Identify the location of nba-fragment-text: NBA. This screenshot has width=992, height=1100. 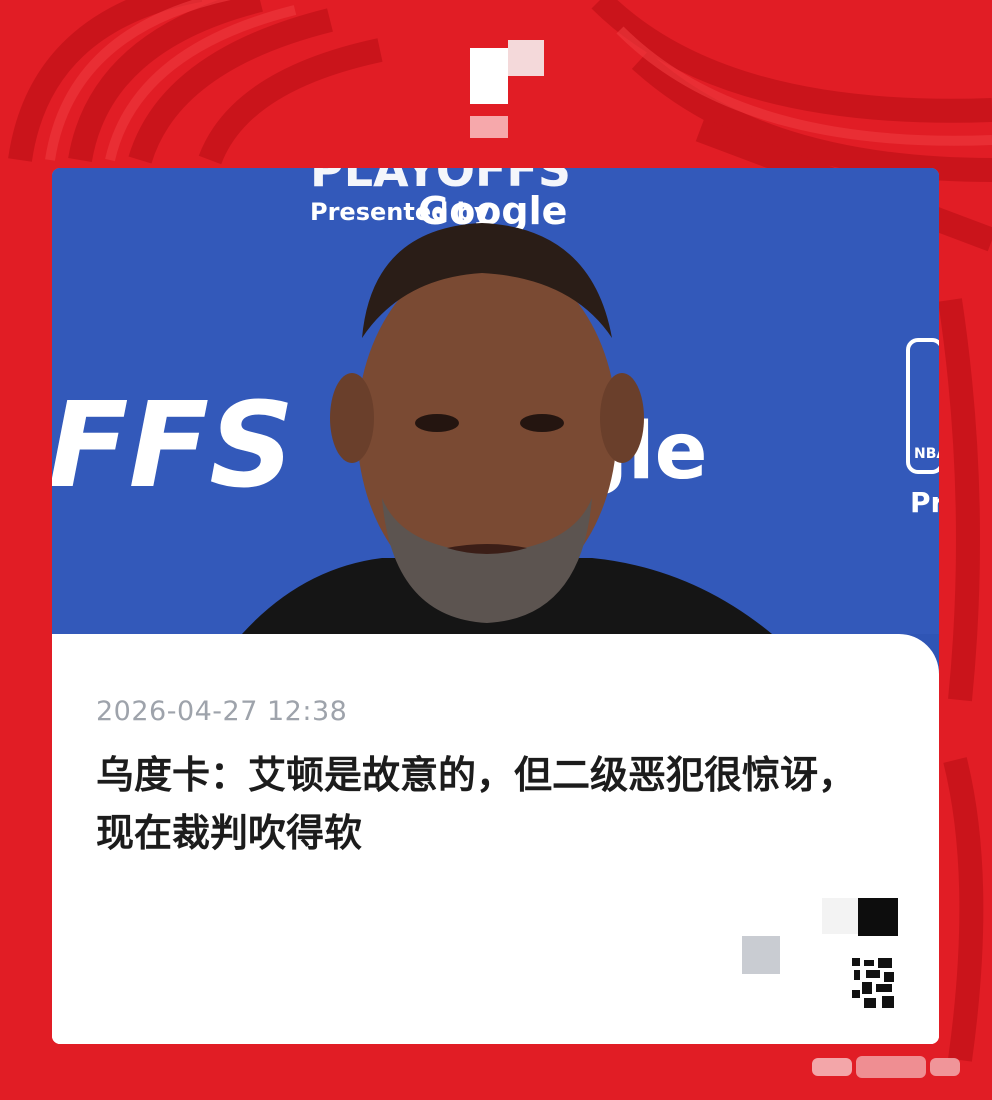
(926, 454).